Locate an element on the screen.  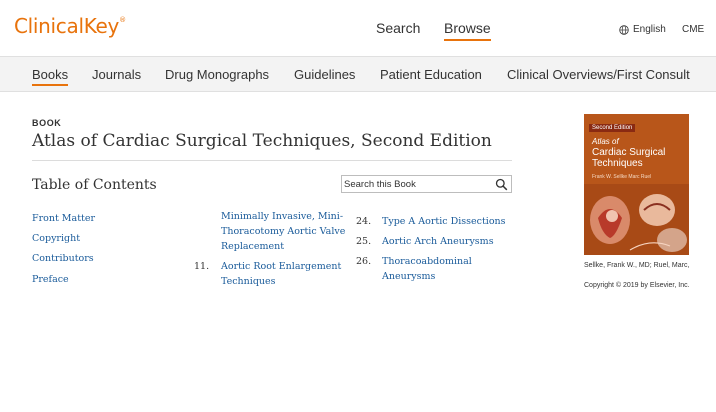
cover-illustration is located at coordinates (636, 219).